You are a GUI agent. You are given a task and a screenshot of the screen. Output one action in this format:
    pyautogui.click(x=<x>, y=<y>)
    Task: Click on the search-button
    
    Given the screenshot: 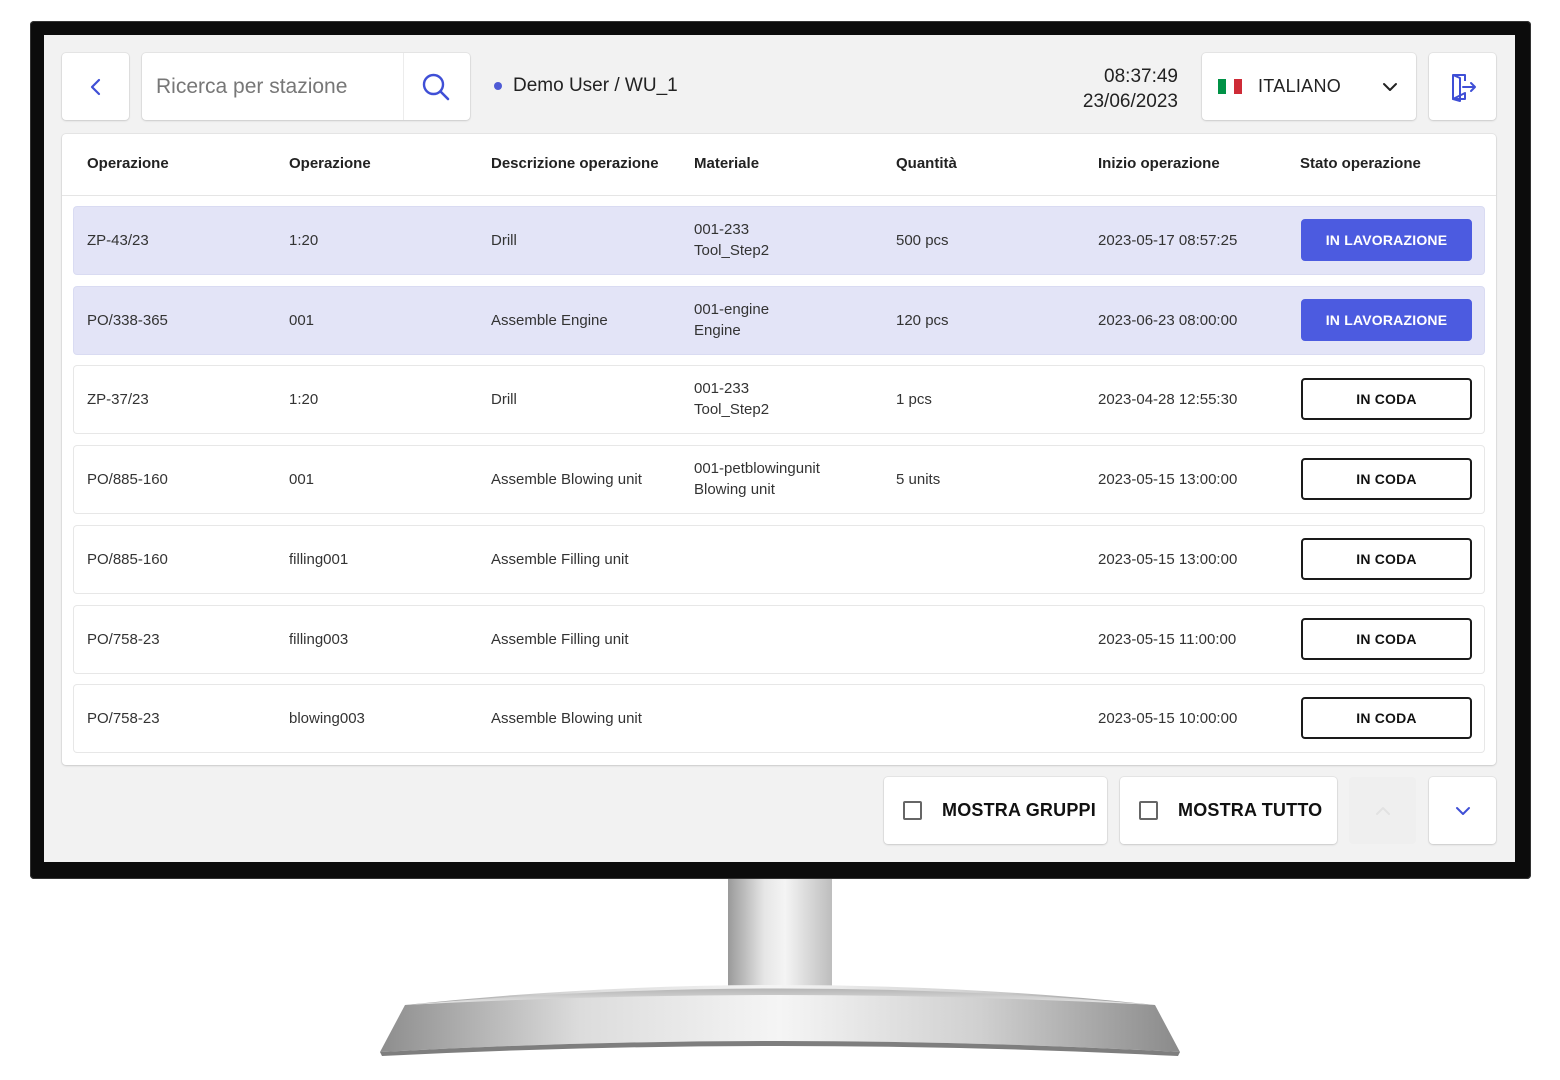 What is the action you would take?
    pyautogui.click(x=435, y=86)
    